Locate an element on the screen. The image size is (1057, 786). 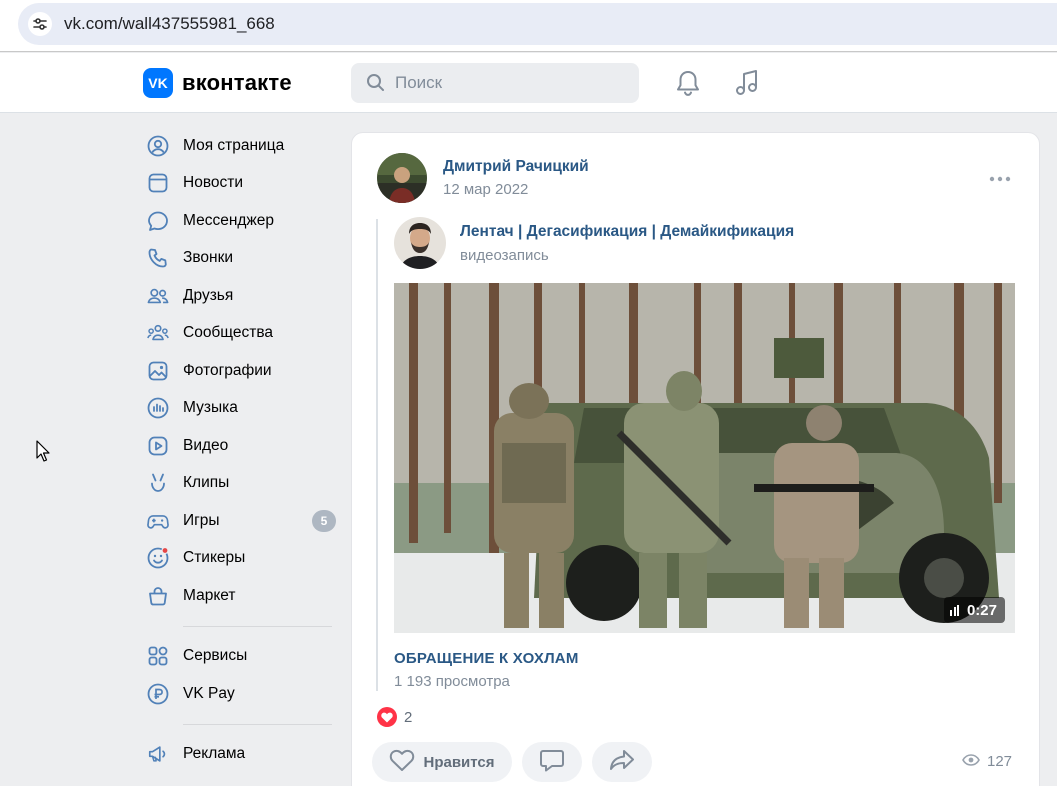
url-field: vk.com/wall437555981_668 is located at coordinates (537, 24).